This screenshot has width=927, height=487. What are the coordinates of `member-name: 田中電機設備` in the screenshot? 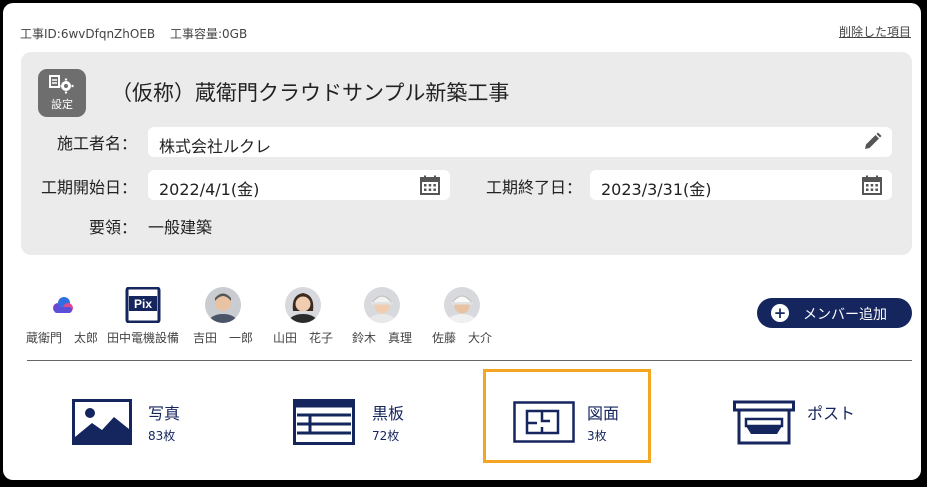 It's located at (143, 338).